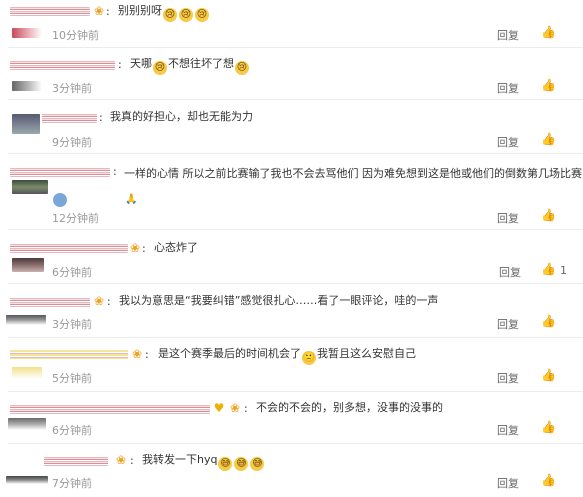  What do you see at coordinates (176, 247) in the screenshot?
I see `comment-text: 心态炸了` at bounding box center [176, 247].